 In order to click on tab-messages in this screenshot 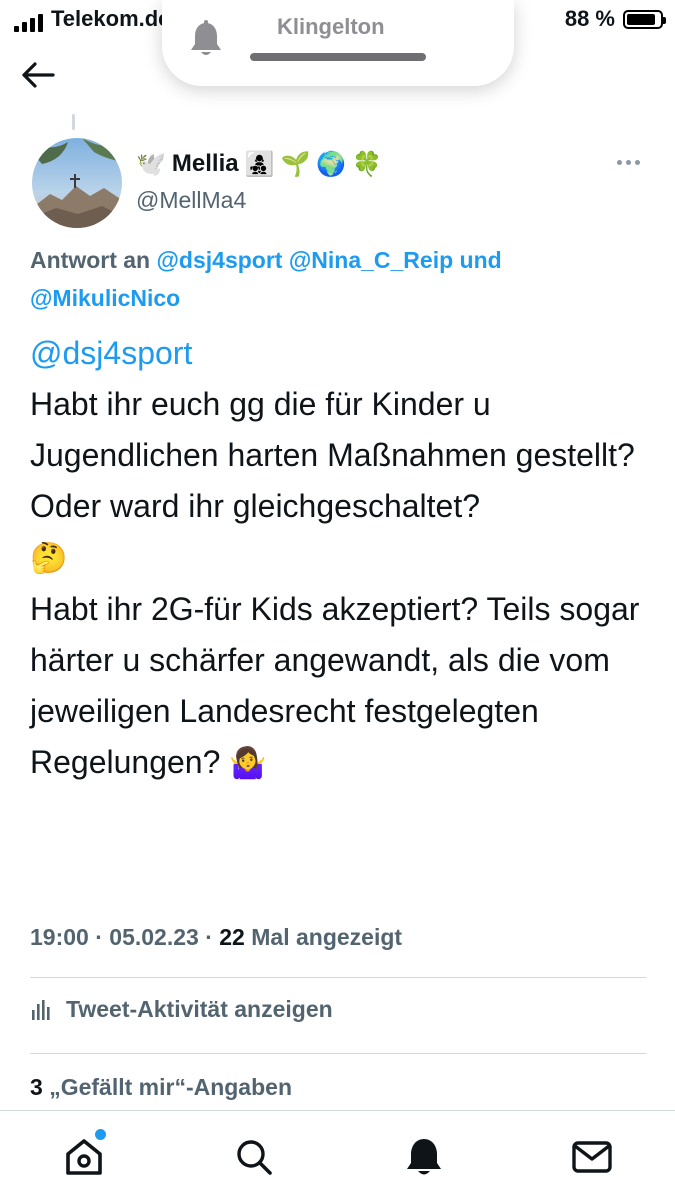, I will do `click(592, 1157)`.